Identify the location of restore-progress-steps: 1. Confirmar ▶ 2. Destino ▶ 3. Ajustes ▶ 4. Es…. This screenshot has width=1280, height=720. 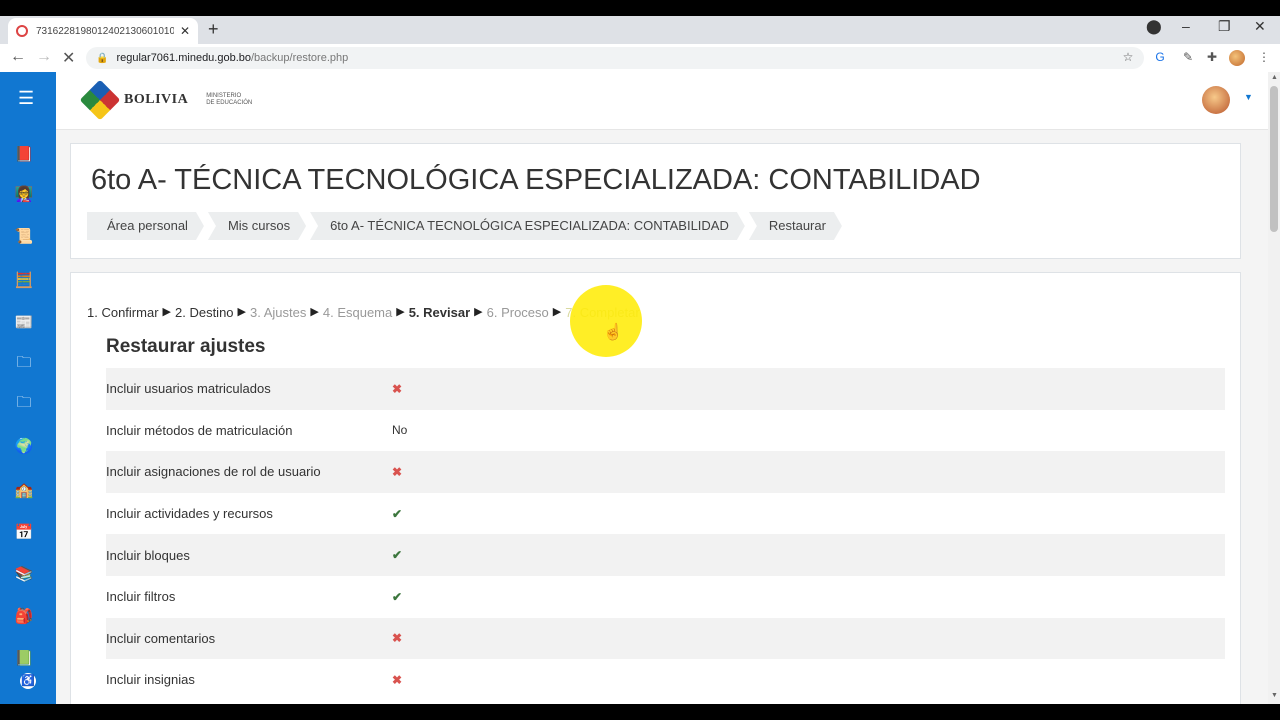
(365, 312).